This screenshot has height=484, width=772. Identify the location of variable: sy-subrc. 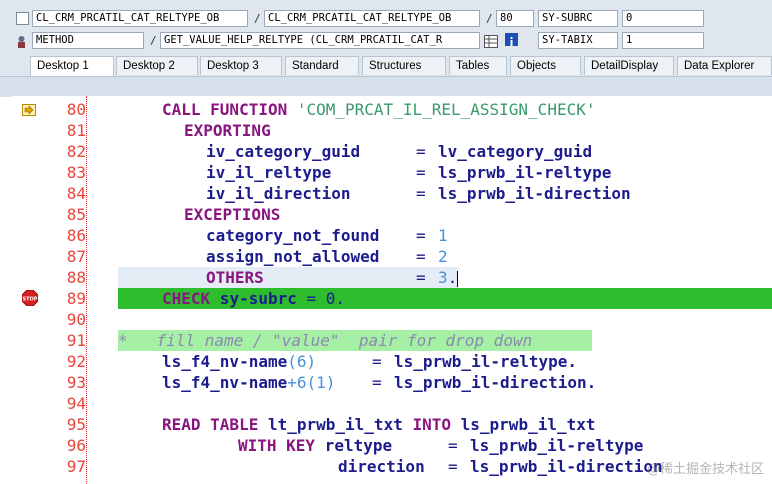
(258, 298).